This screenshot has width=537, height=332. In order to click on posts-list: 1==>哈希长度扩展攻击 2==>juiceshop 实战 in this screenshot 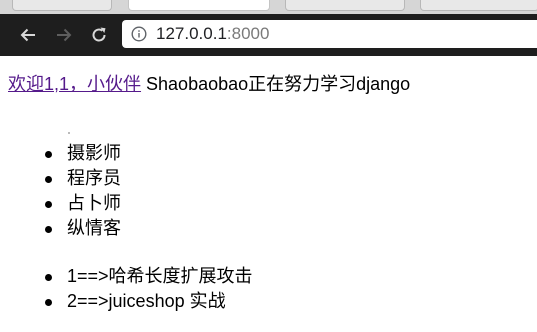, I will do `click(126, 289)`.